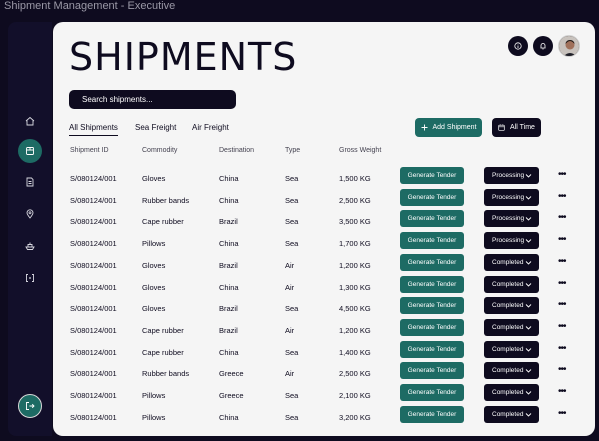 This screenshot has height=441, width=599. What do you see at coordinates (30, 182) in the screenshot?
I see `sidebar-item-documents` at bounding box center [30, 182].